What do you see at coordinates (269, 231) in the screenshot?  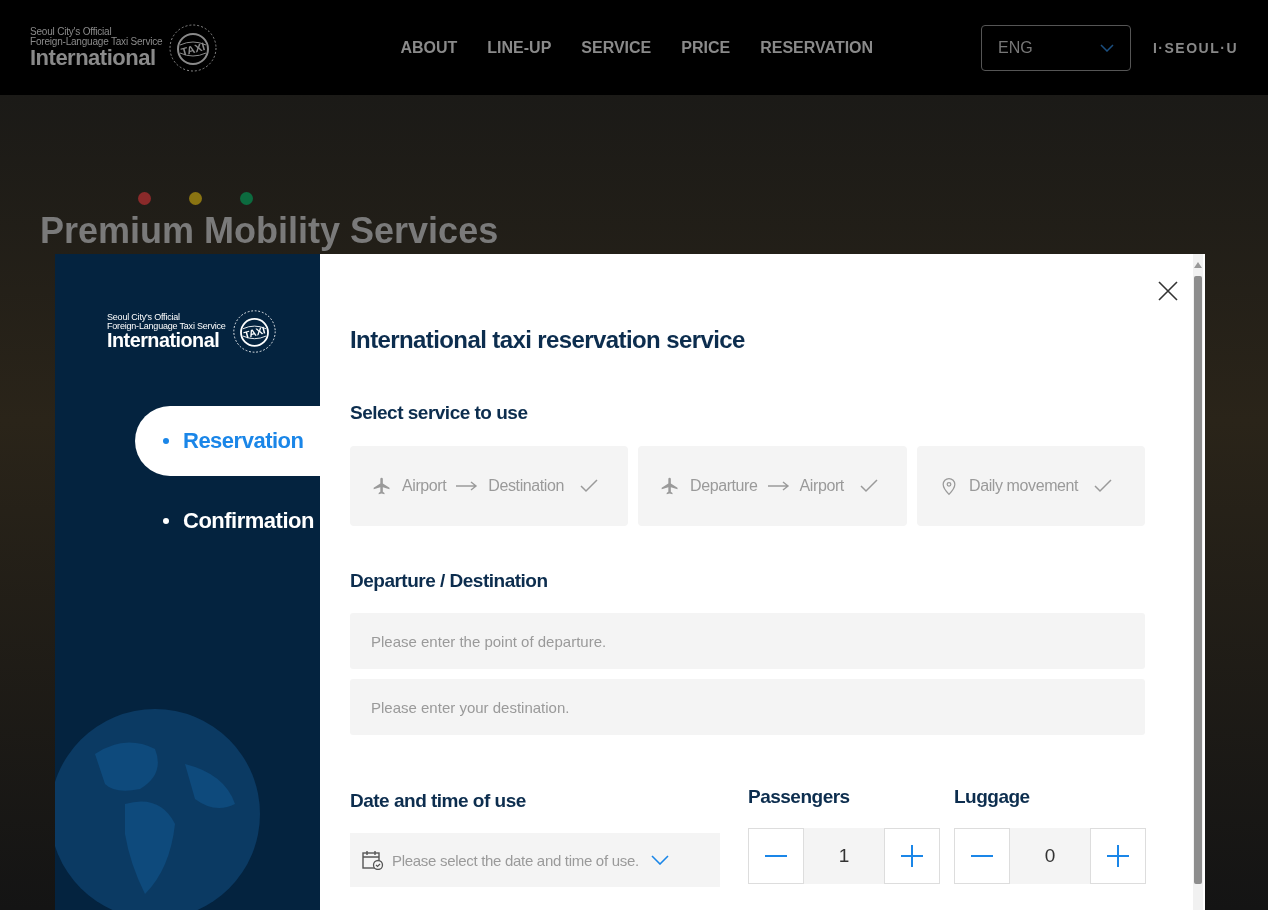 I see `hero-heading: Premium Mobility Services` at bounding box center [269, 231].